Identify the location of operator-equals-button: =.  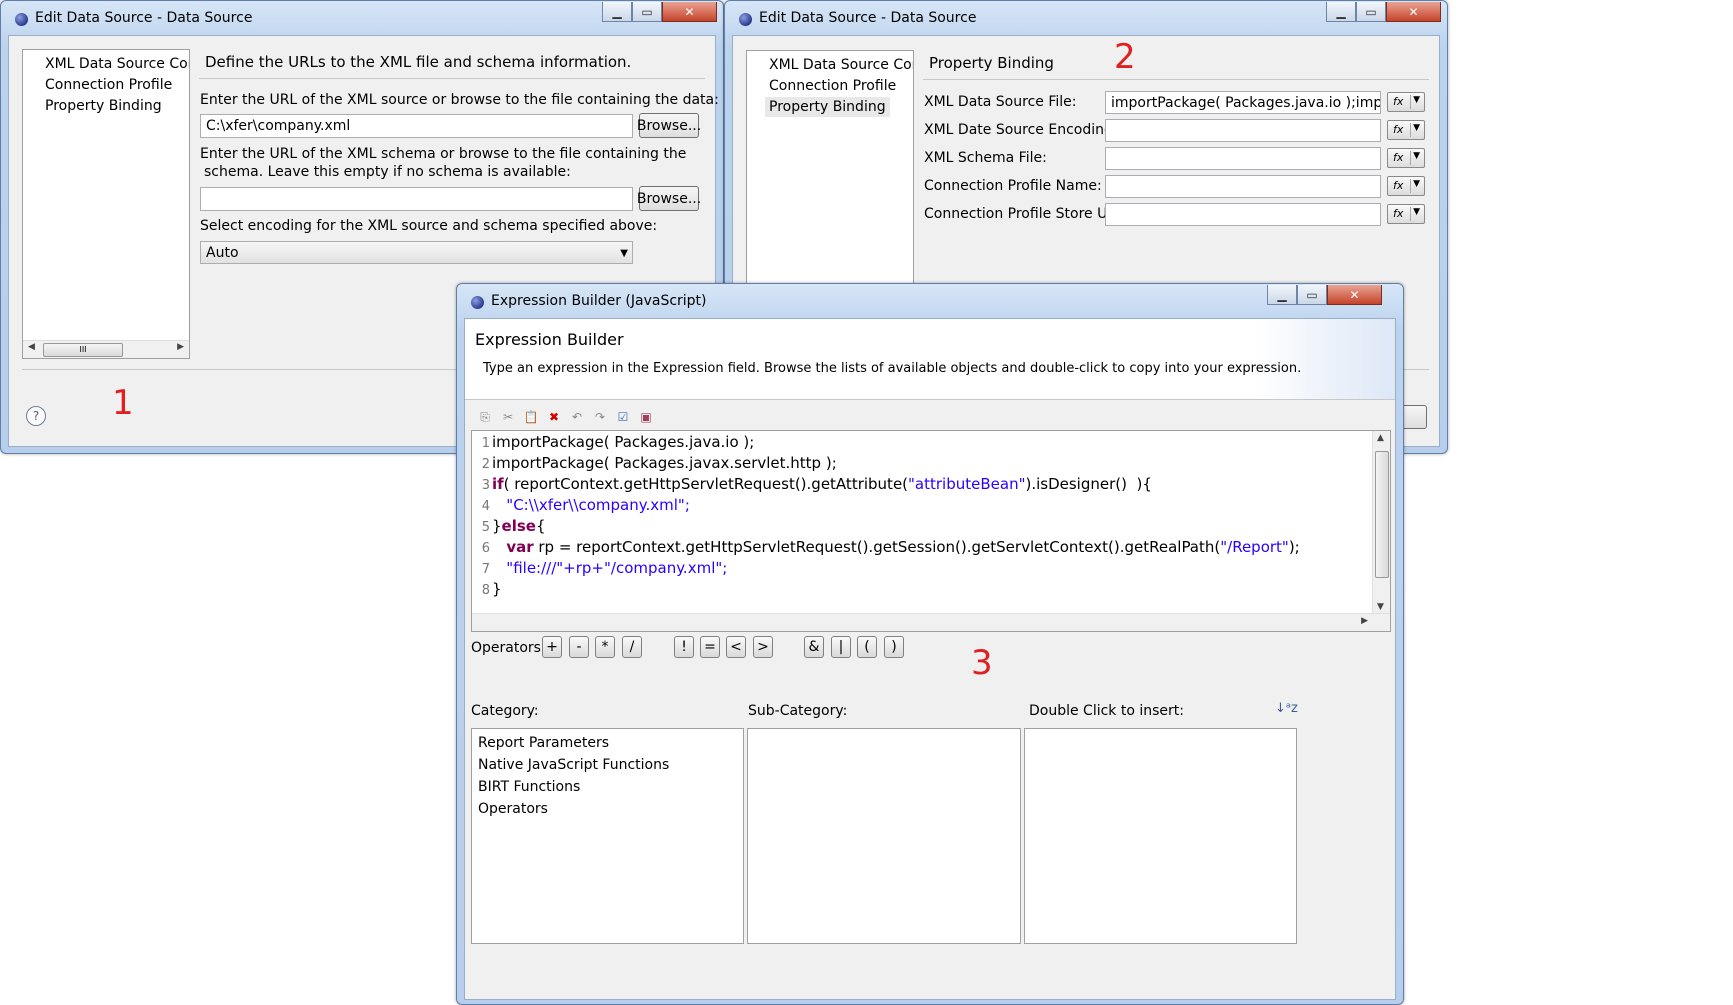
(710, 647).